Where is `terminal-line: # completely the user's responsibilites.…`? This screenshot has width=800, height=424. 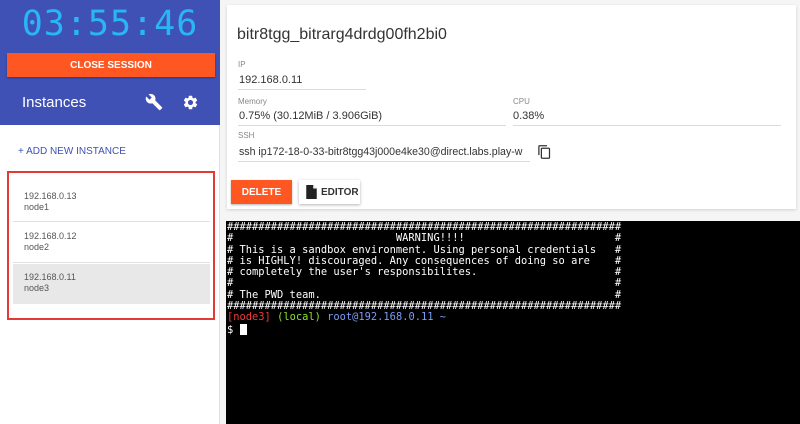 terminal-line: # completely the user's responsibilites.… is located at coordinates (424, 272).